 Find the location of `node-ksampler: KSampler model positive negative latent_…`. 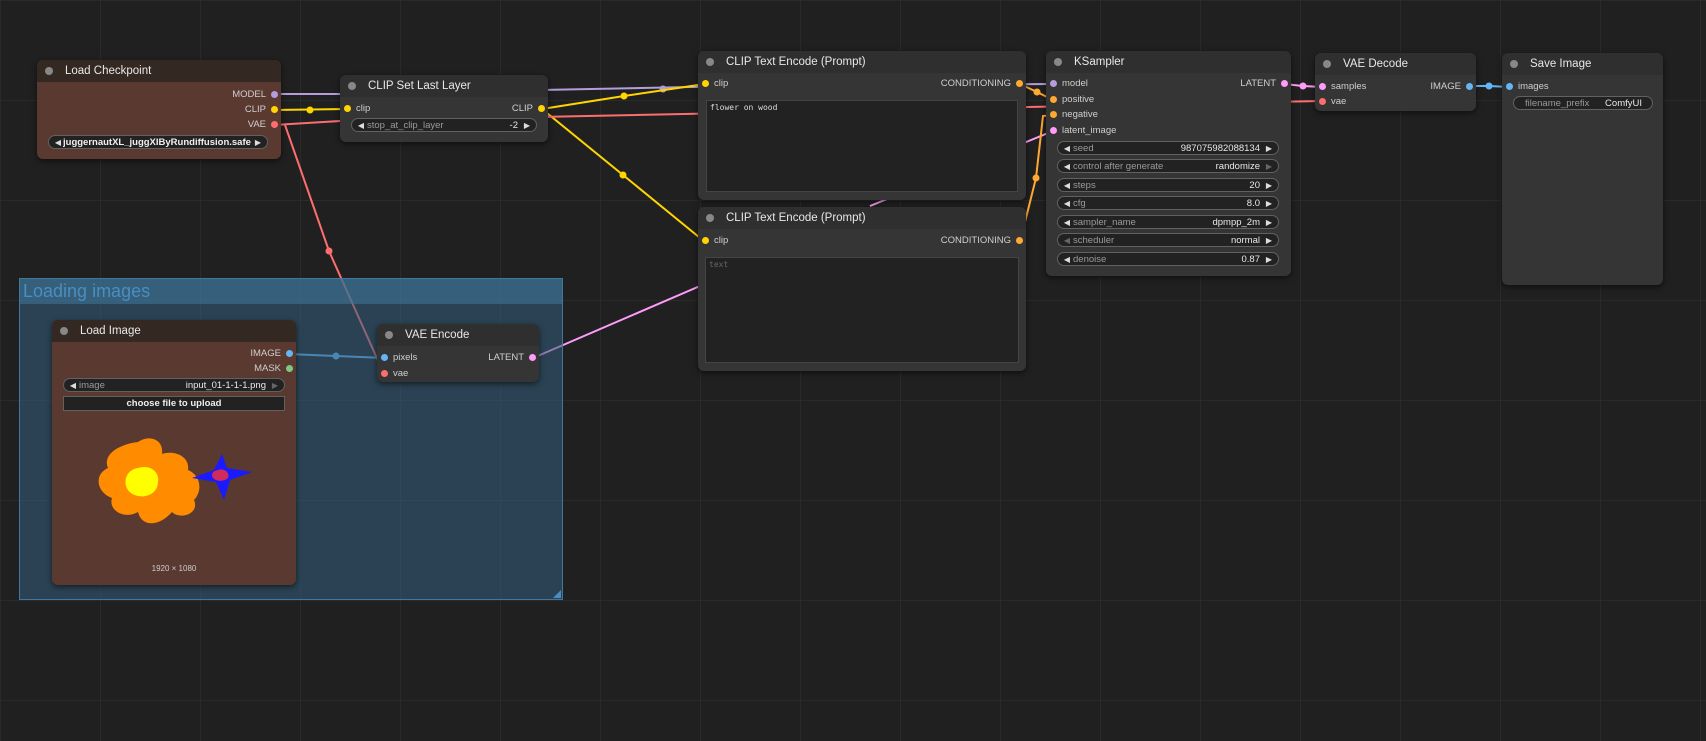

node-ksampler: KSampler model positive negative latent_… is located at coordinates (1168, 163).